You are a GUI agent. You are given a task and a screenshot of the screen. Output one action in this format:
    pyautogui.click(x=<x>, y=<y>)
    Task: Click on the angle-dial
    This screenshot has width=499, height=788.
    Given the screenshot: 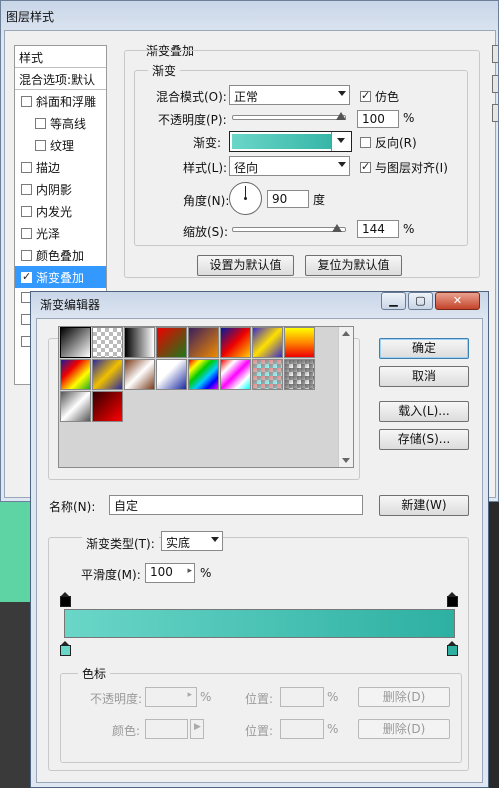 What is the action you would take?
    pyautogui.click(x=245, y=198)
    